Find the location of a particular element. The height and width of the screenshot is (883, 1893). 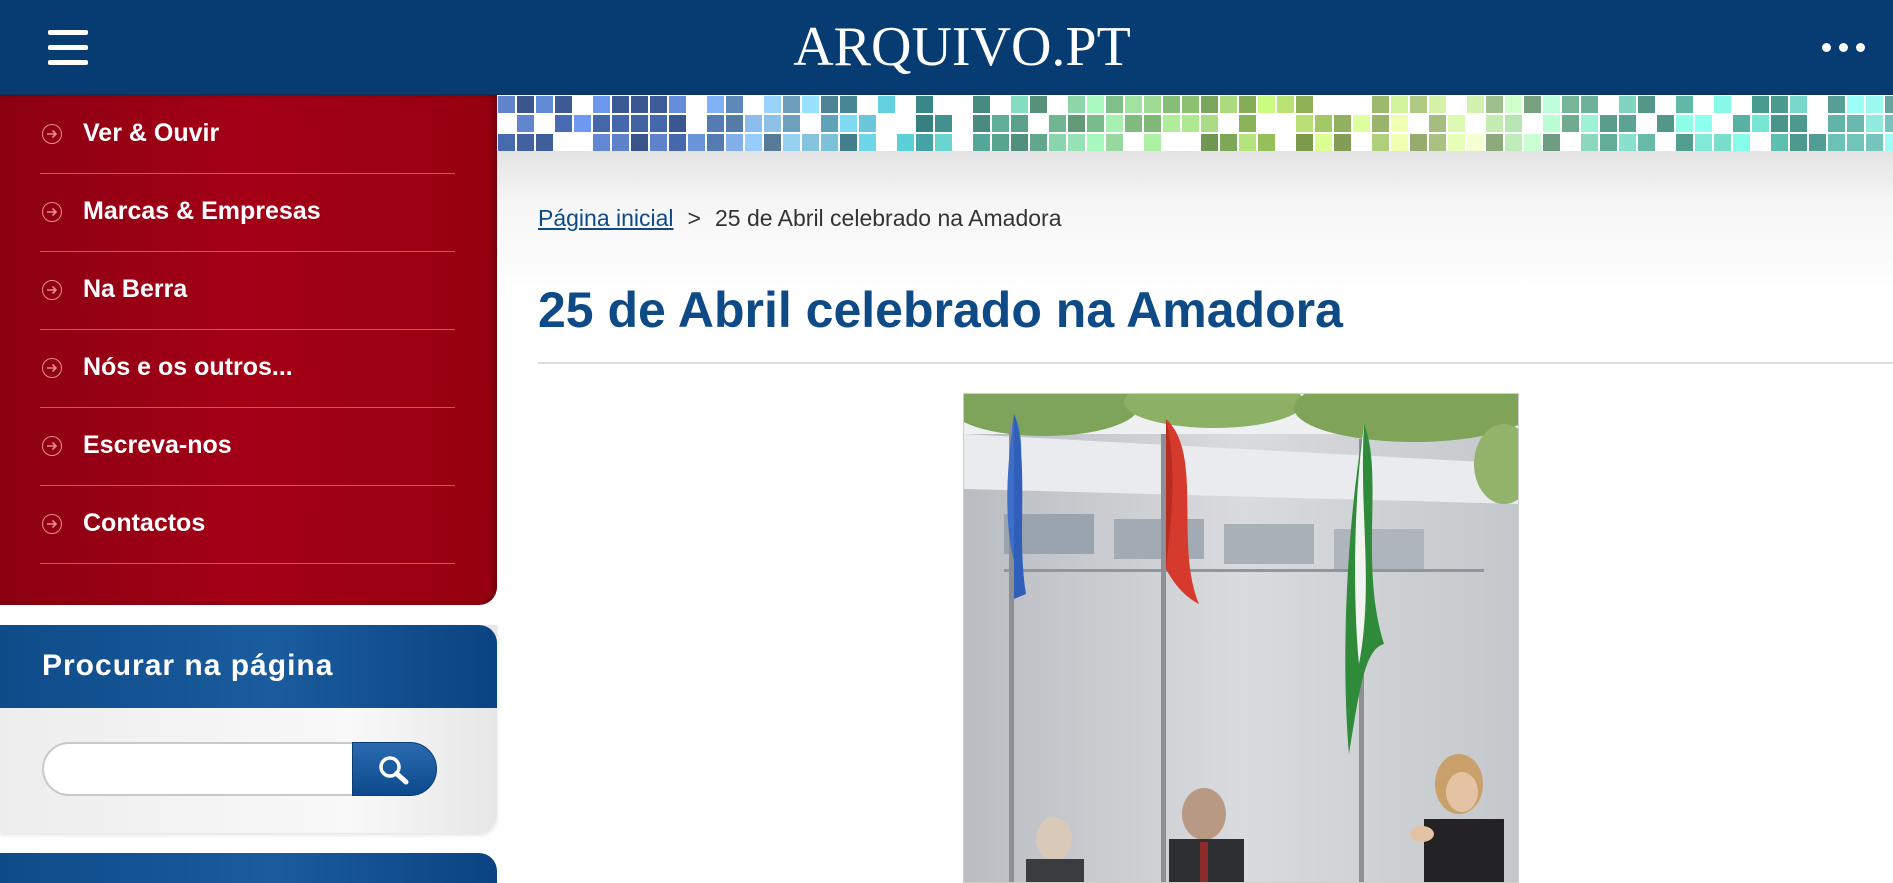

mosaic-banner is located at coordinates (1195, 123).